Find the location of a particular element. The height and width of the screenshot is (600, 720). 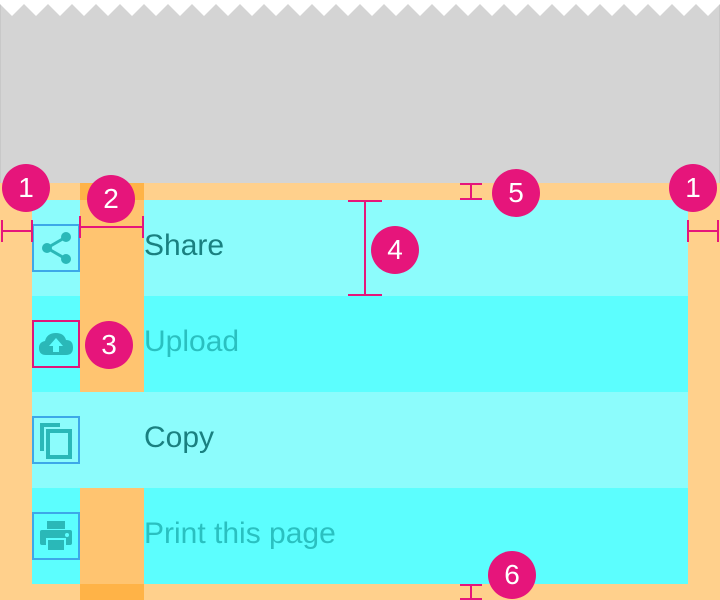

cloud-upload-icon is located at coordinates (56, 344).